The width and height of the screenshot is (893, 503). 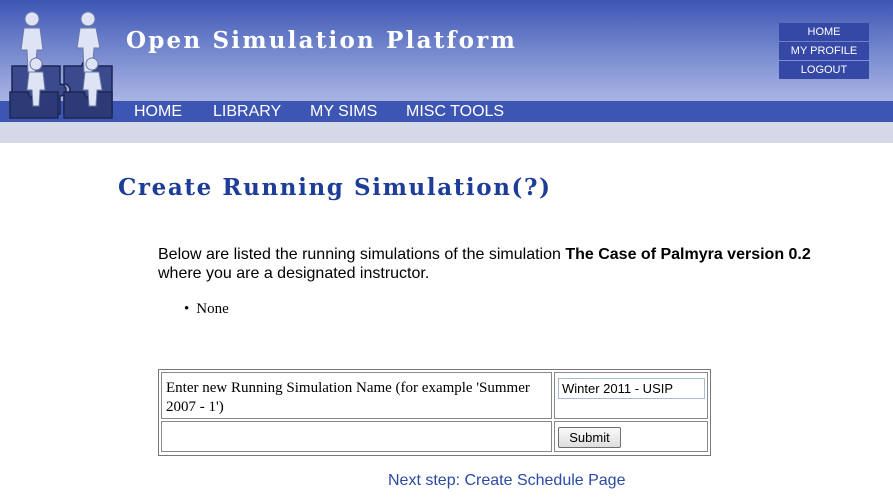 I want to click on list-item: None, so click(x=206, y=309).